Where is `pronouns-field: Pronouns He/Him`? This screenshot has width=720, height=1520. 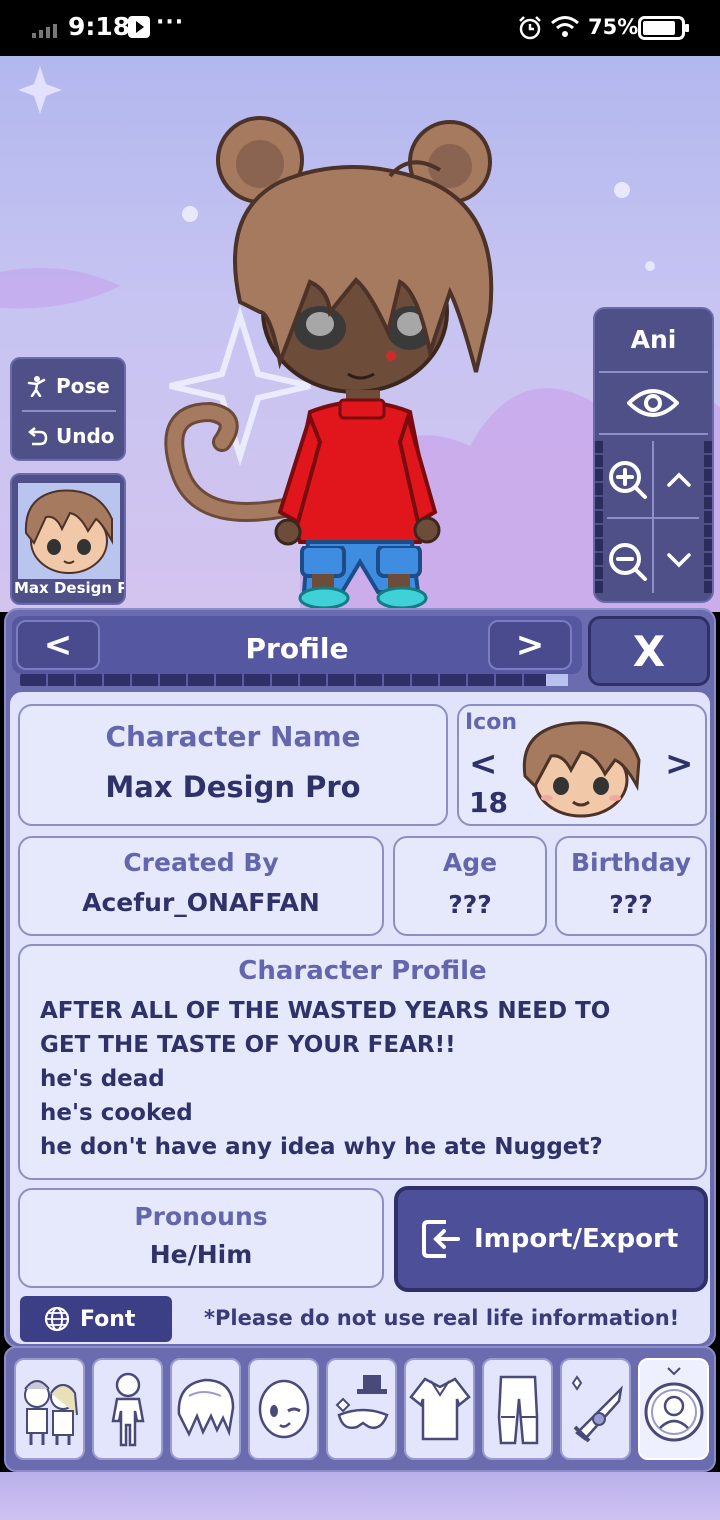
pronouns-field: Pronouns He/Him is located at coordinates (201, 1238).